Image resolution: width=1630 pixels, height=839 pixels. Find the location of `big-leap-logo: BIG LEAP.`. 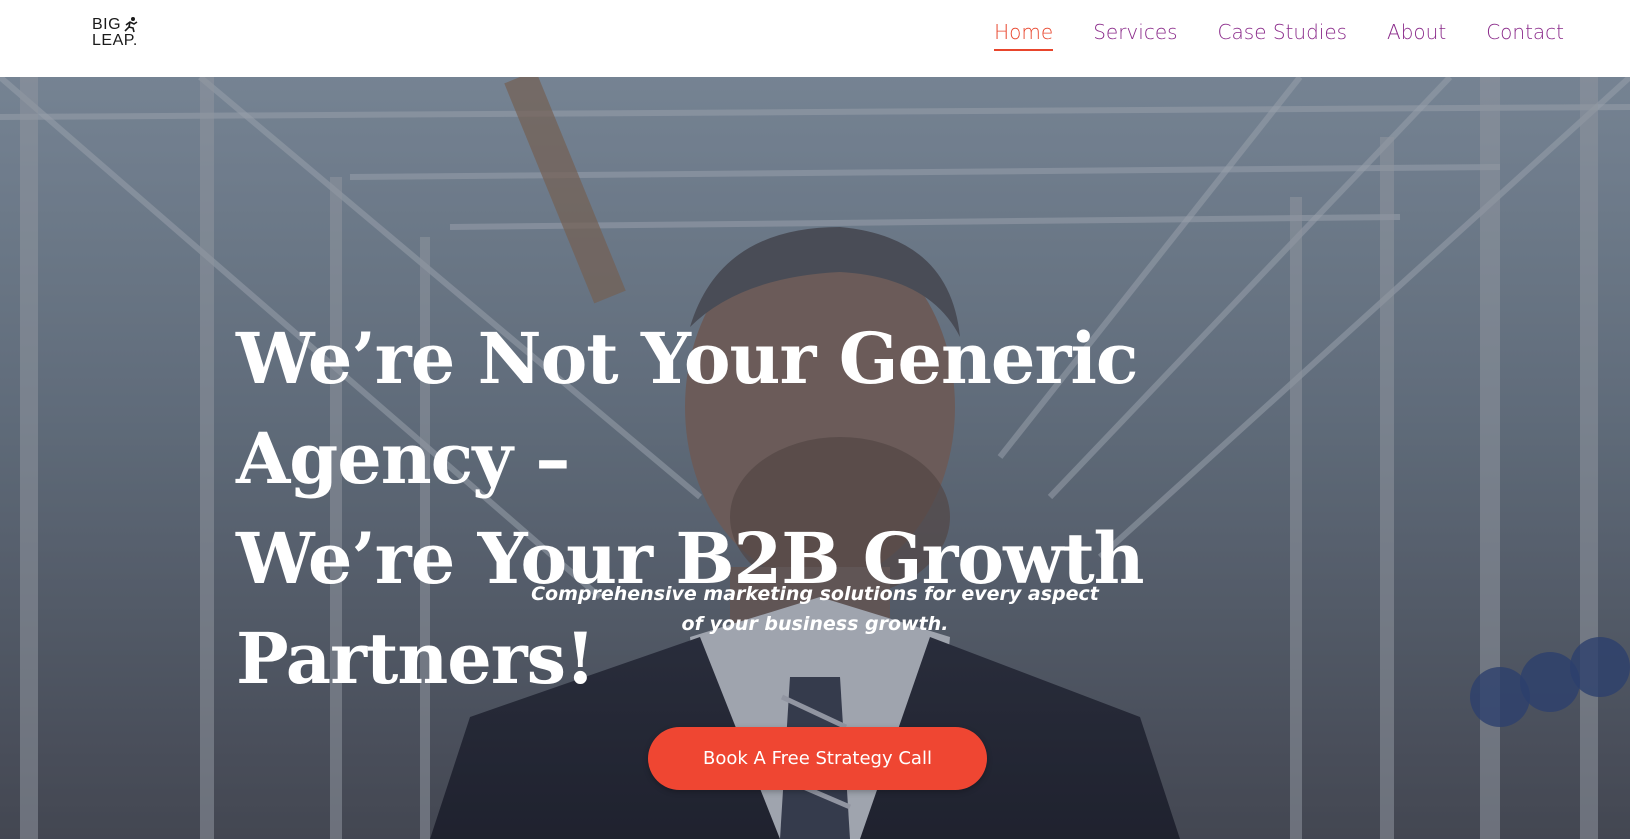

big-leap-logo: BIG LEAP. is located at coordinates (122, 35).